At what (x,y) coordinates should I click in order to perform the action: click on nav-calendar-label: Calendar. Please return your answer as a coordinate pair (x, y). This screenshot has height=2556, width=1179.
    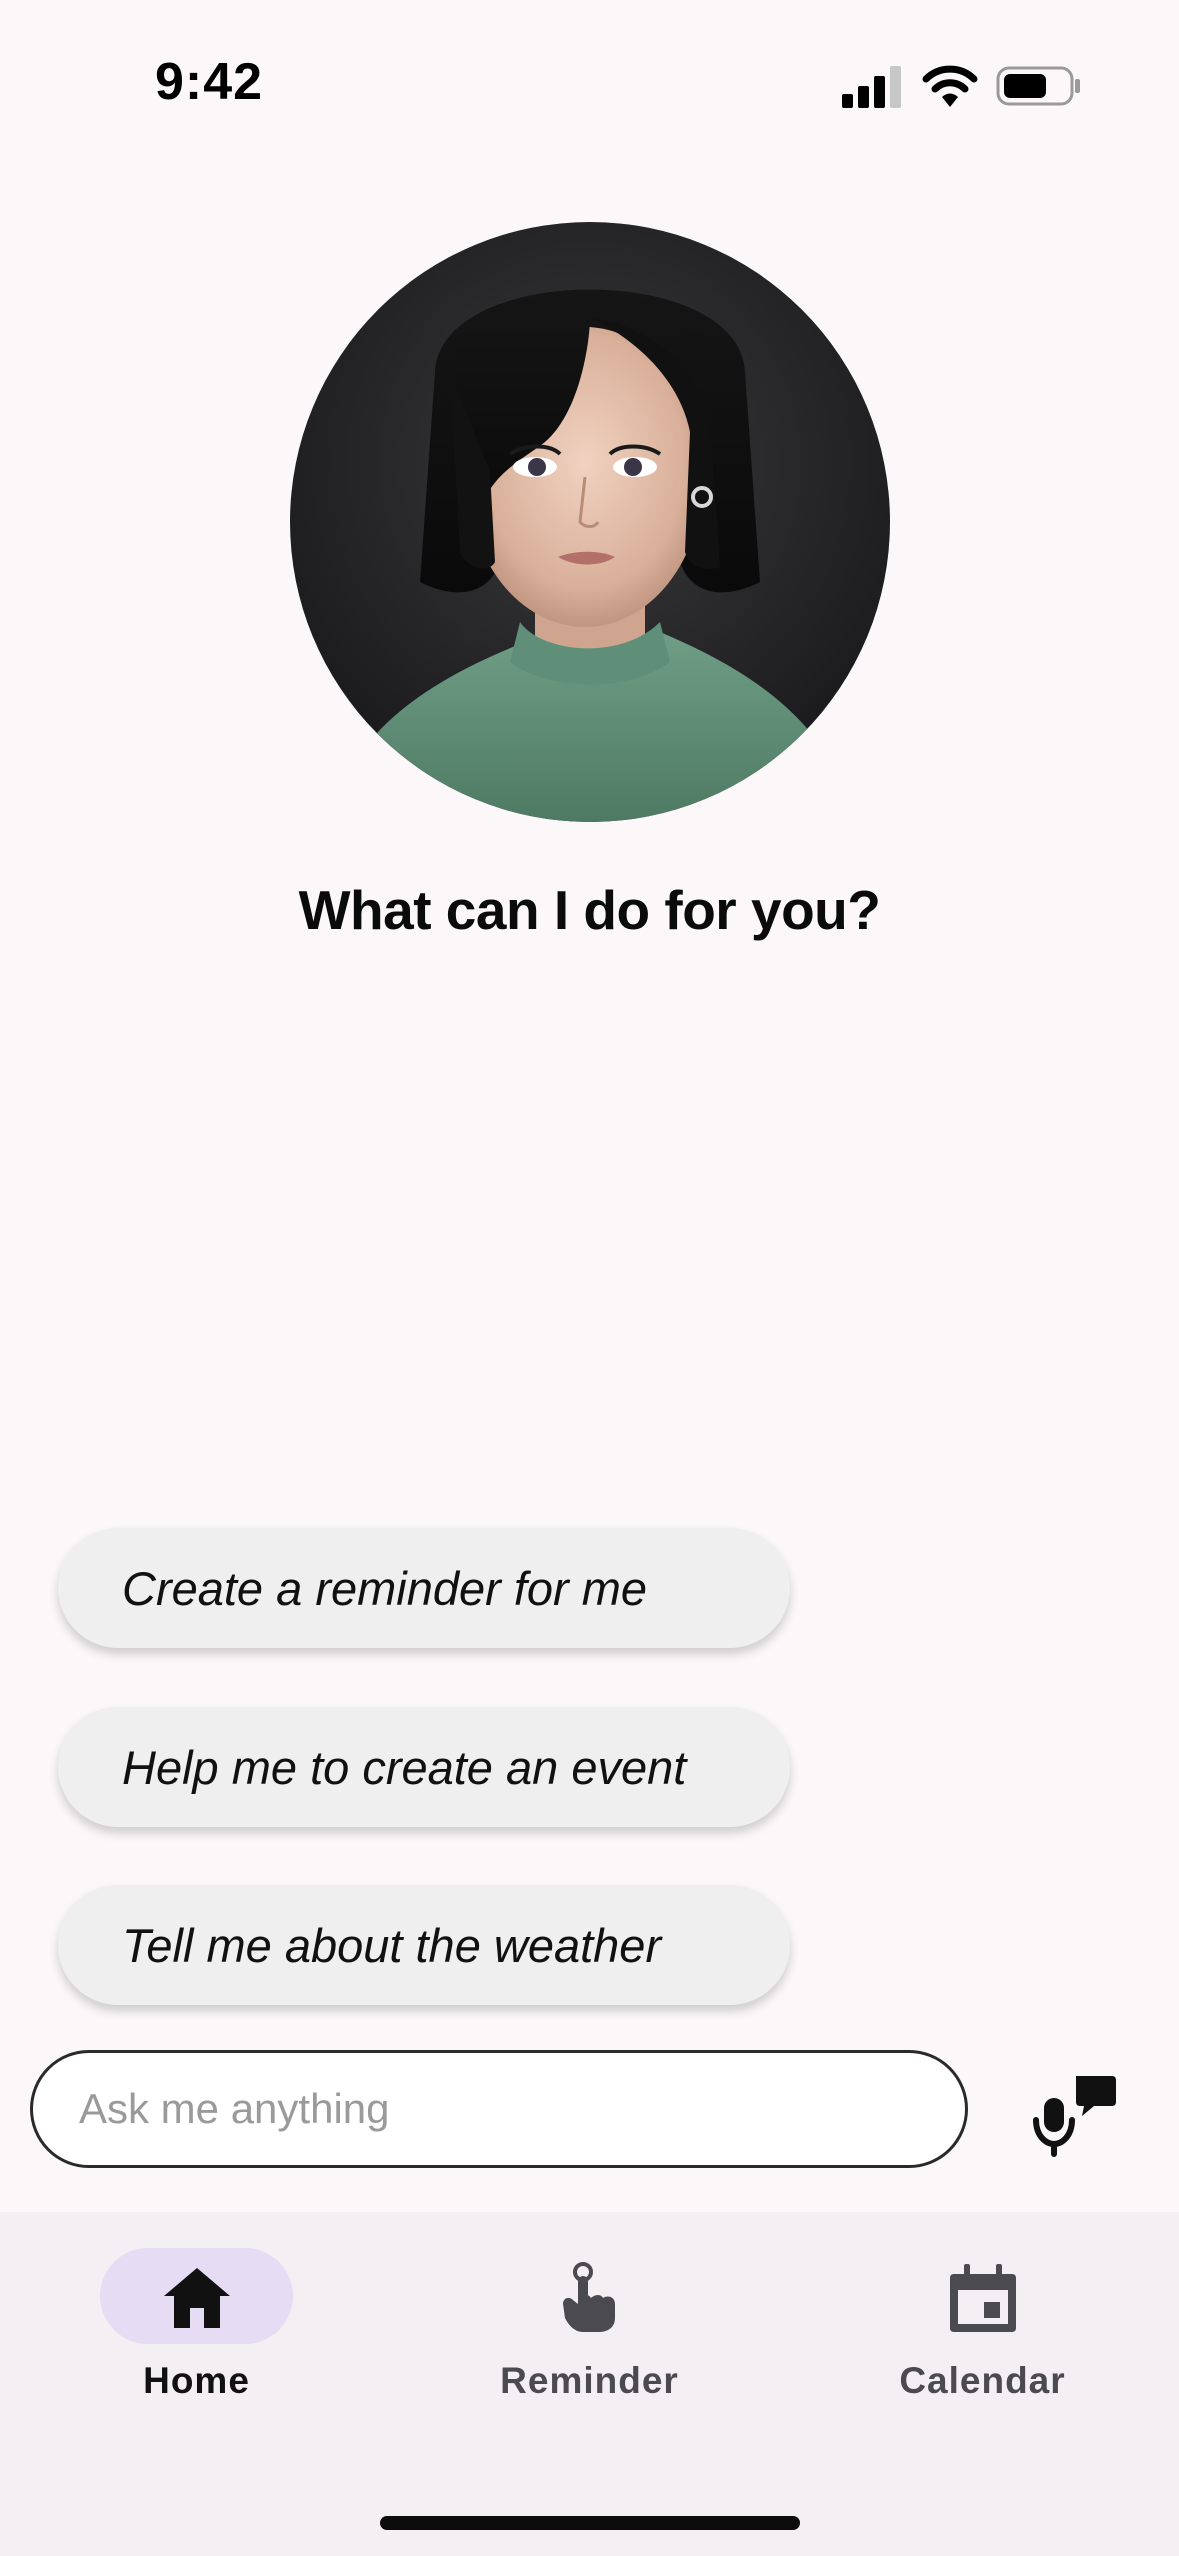
    Looking at the image, I should click on (982, 2380).